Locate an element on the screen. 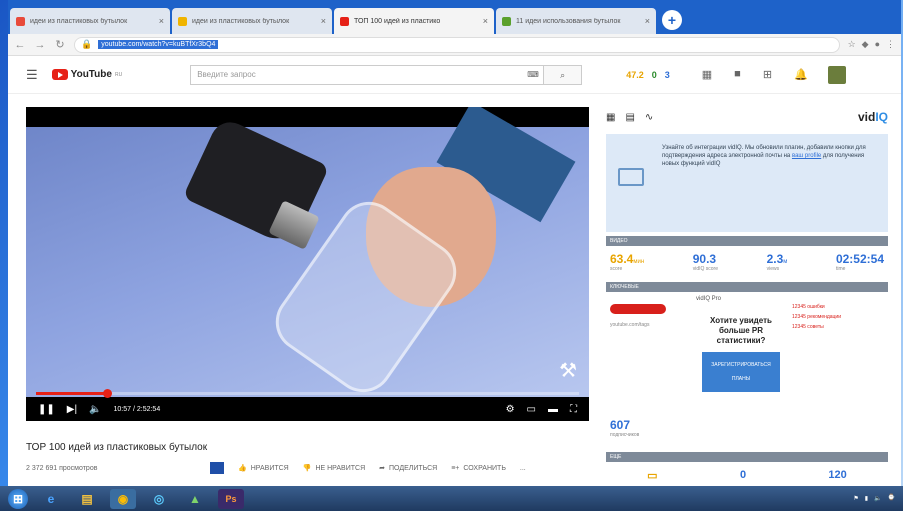  vidiq-toolbar: ▦ ▤ ∿ vidIQ is located at coordinates (747, 117).